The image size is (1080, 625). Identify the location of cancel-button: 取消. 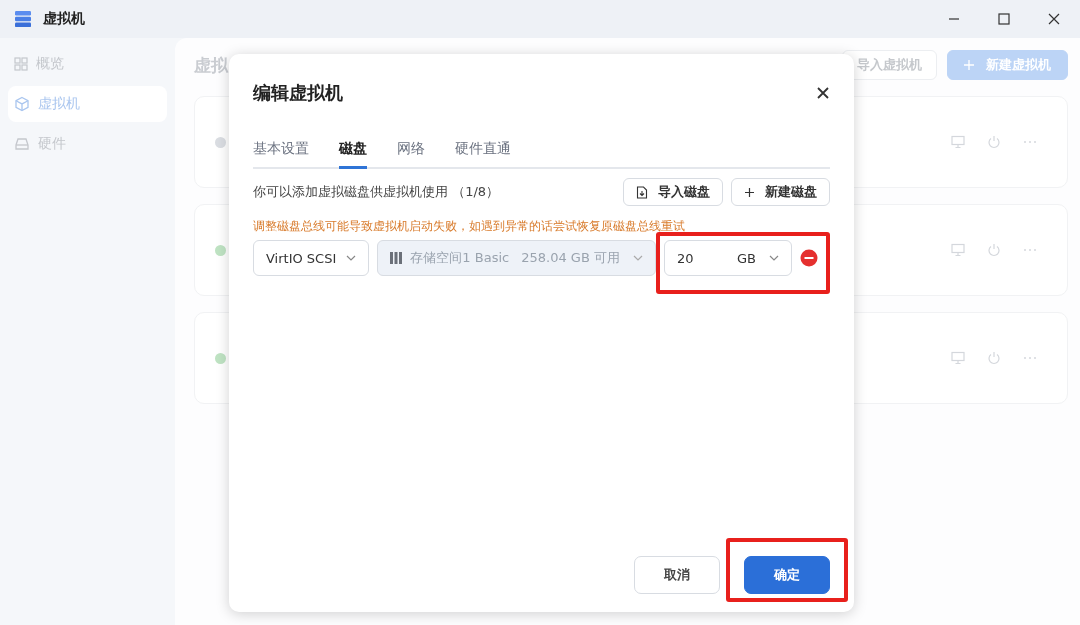
(677, 575).